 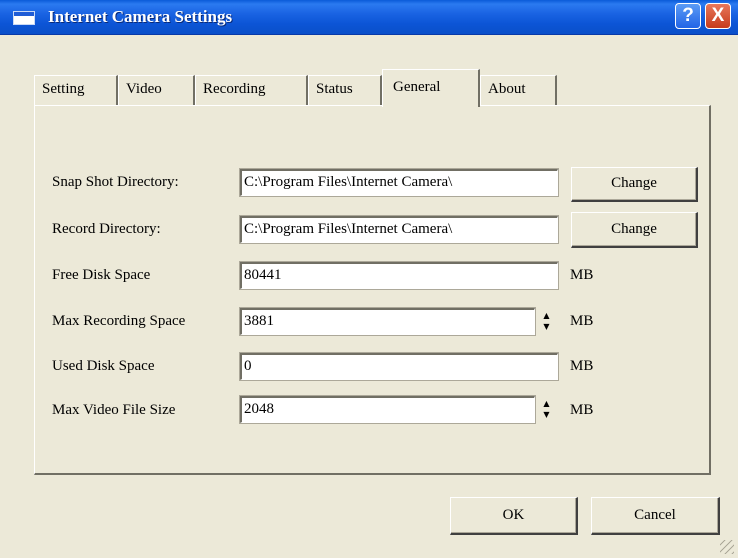 What do you see at coordinates (718, 16) in the screenshot?
I see `close-button: X` at bounding box center [718, 16].